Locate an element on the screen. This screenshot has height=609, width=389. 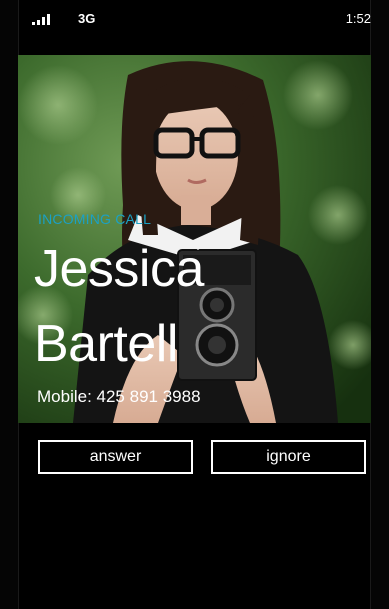
network-type: 3G is located at coordinates (87, 18).